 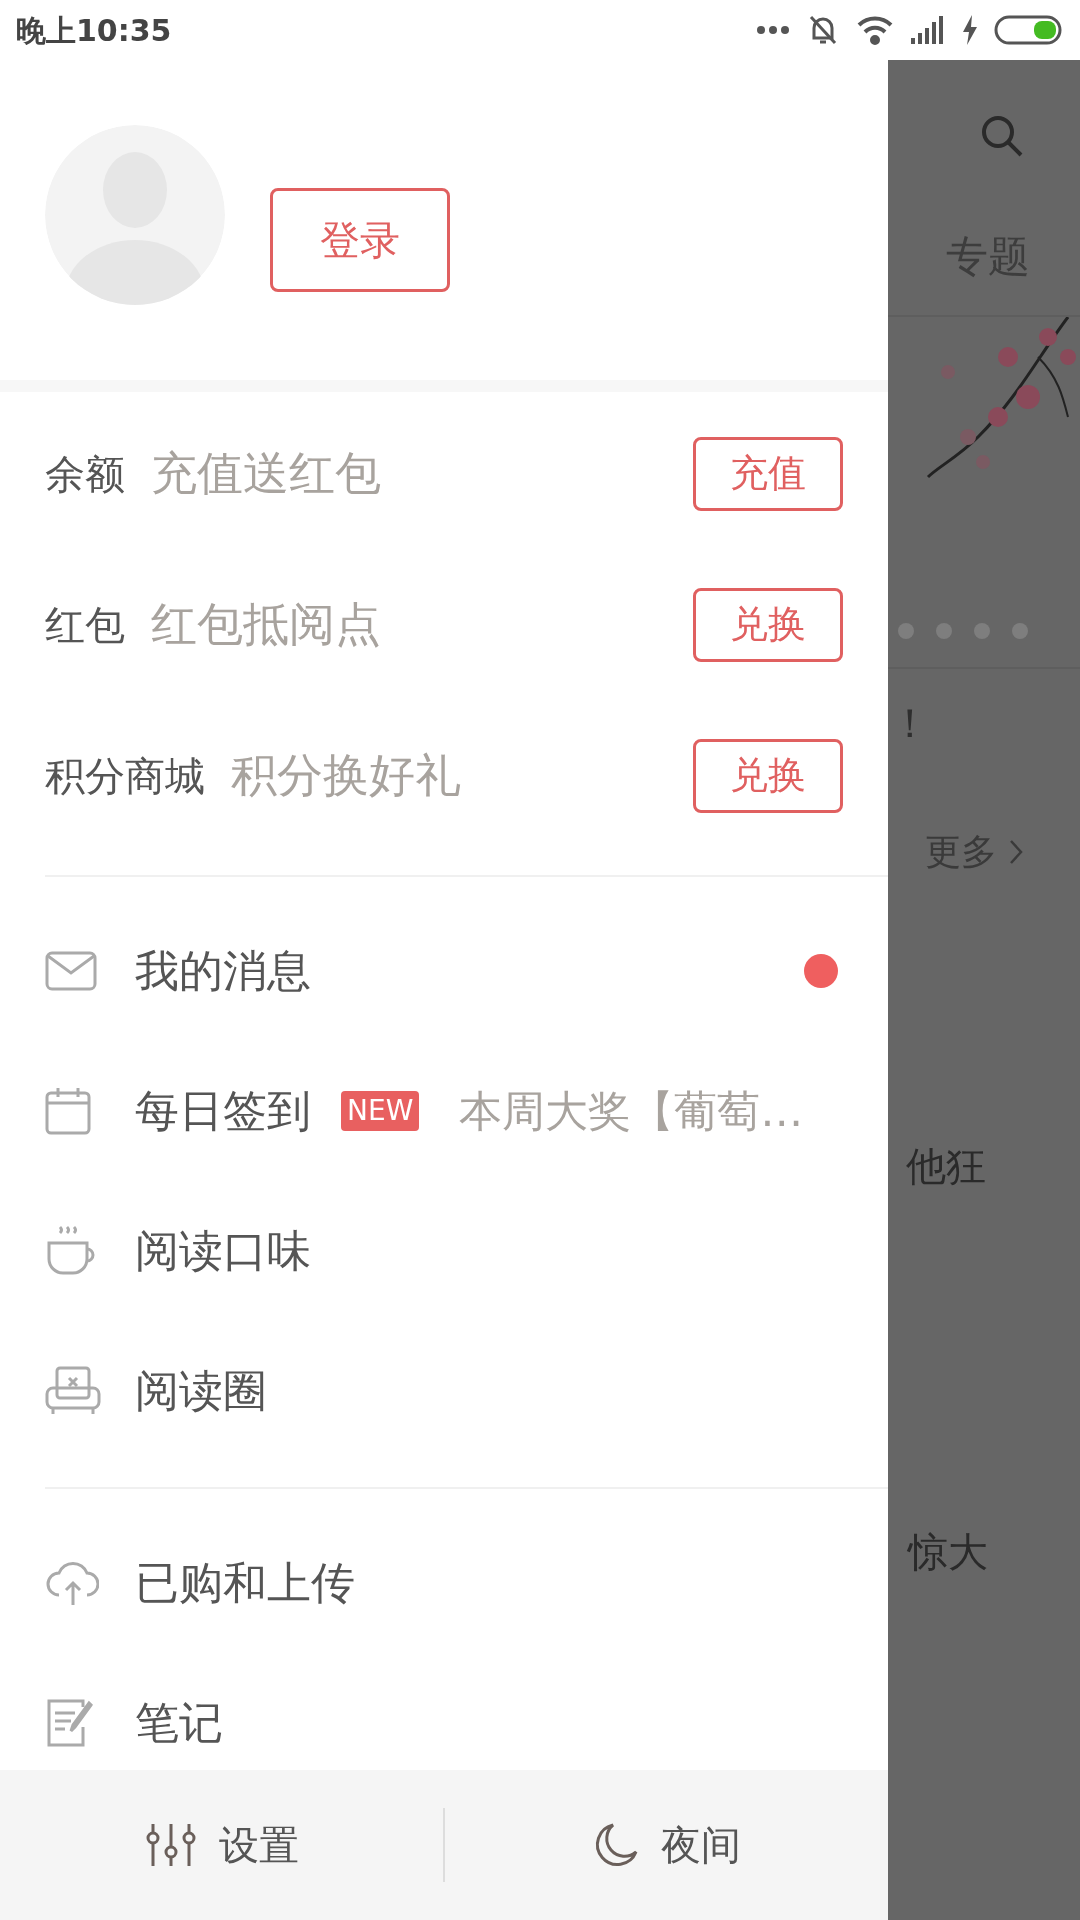 What do you see at coordinates (466, 1391) in the screenshot?
I see `menu-item: 阅读圈` at bounding box center [466, 1391].